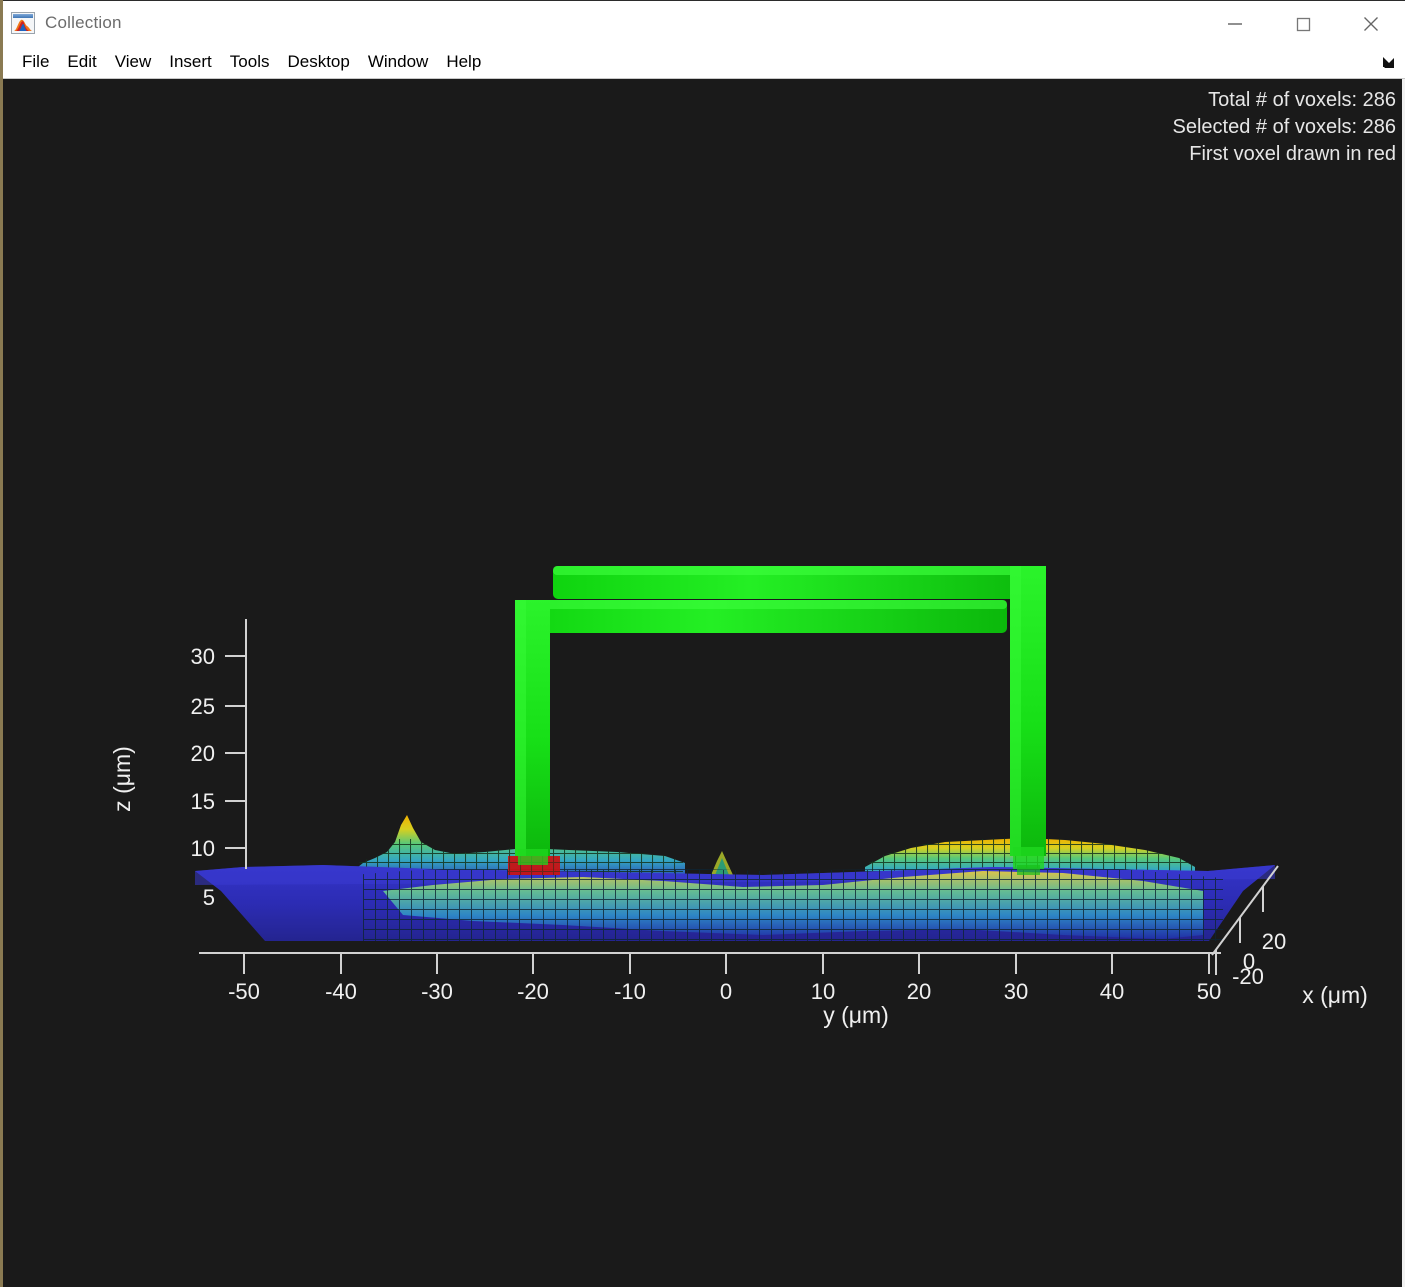 This screenshot has height=1287, width=1405. Describe the element at coordinates (203, 656) in the screenshot. I see `z-ticklabel-30: 30` at that location.